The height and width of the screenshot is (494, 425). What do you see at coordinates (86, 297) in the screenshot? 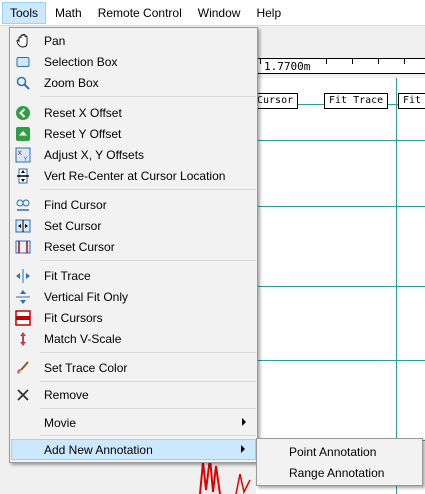
I see `menu-item-label: Vertical Fit Only` at bounding box center [86, 297].